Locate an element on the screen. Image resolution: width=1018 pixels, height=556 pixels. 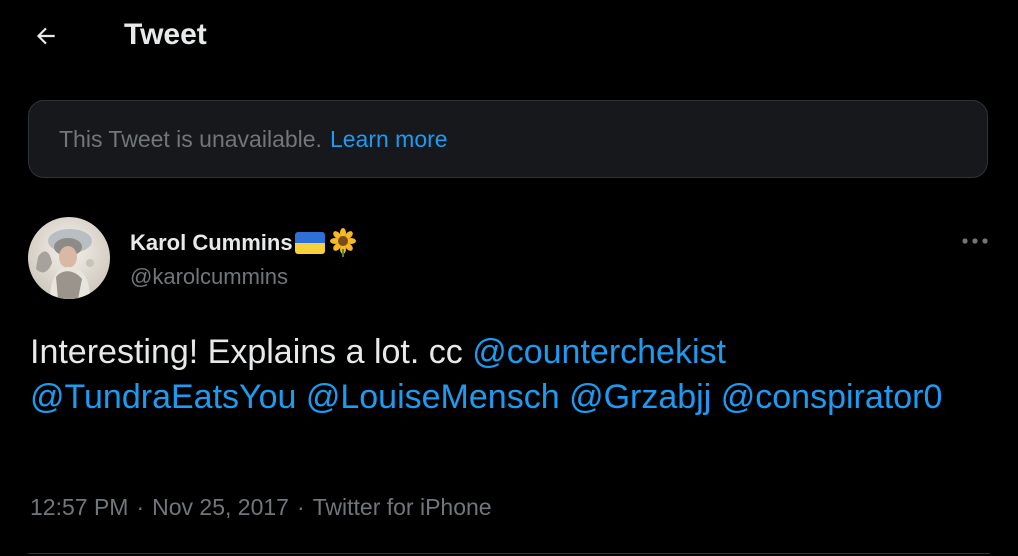
avatar is located at coordinates (69, 258).